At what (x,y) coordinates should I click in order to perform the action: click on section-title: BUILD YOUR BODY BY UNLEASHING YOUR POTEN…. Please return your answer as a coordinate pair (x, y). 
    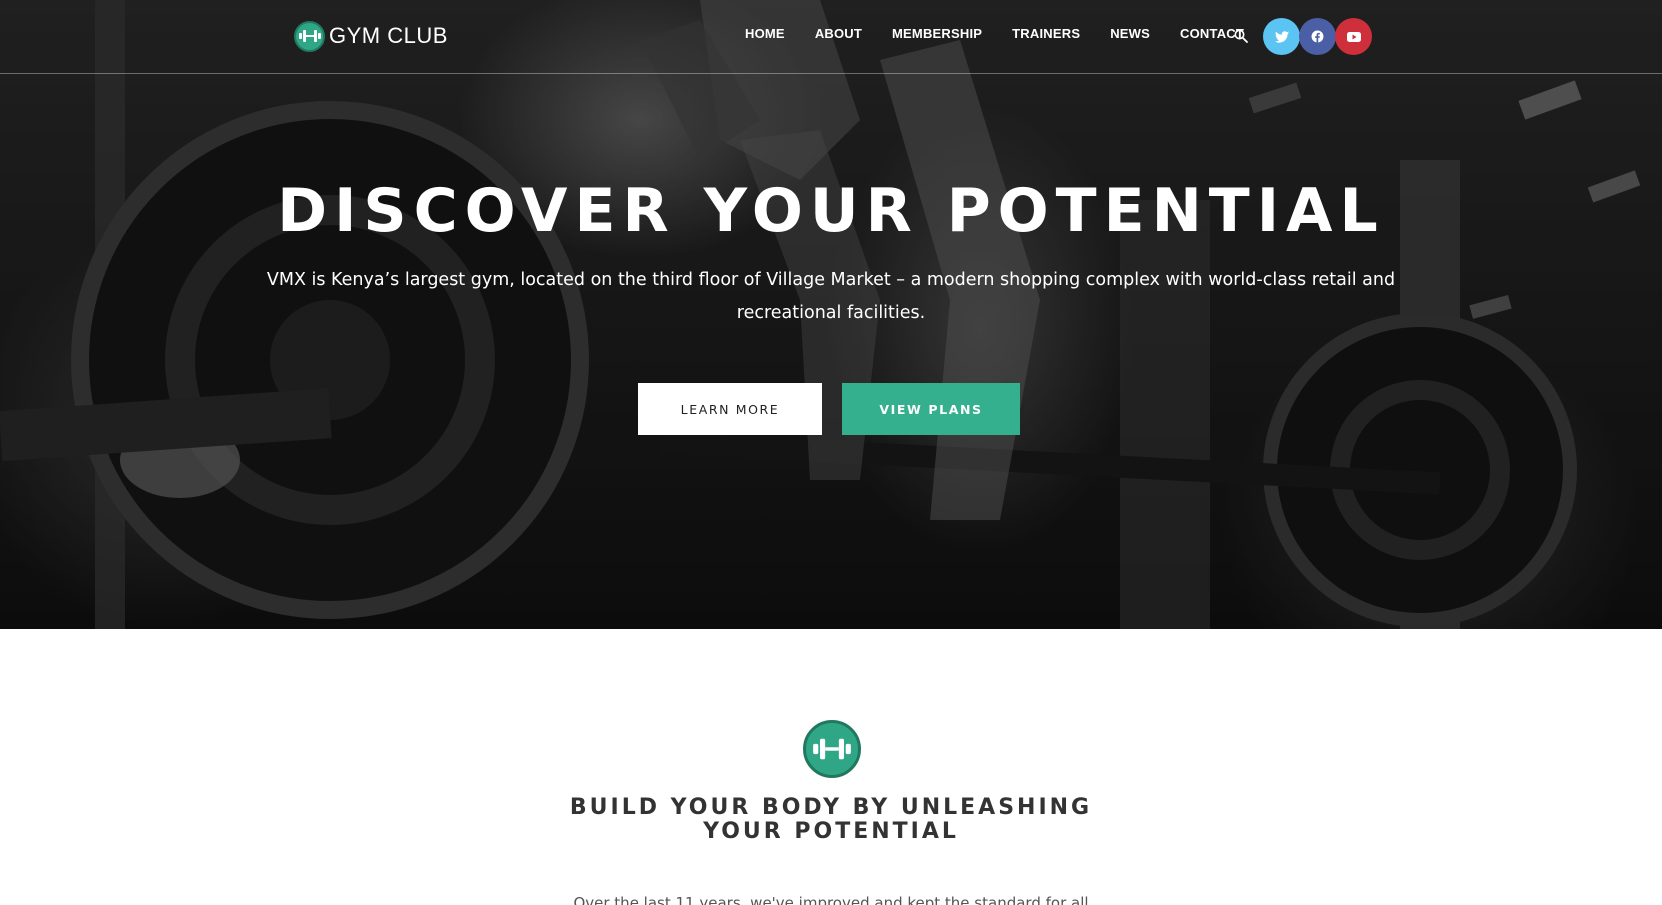
    Looking at the image, I should click on (831, 819).